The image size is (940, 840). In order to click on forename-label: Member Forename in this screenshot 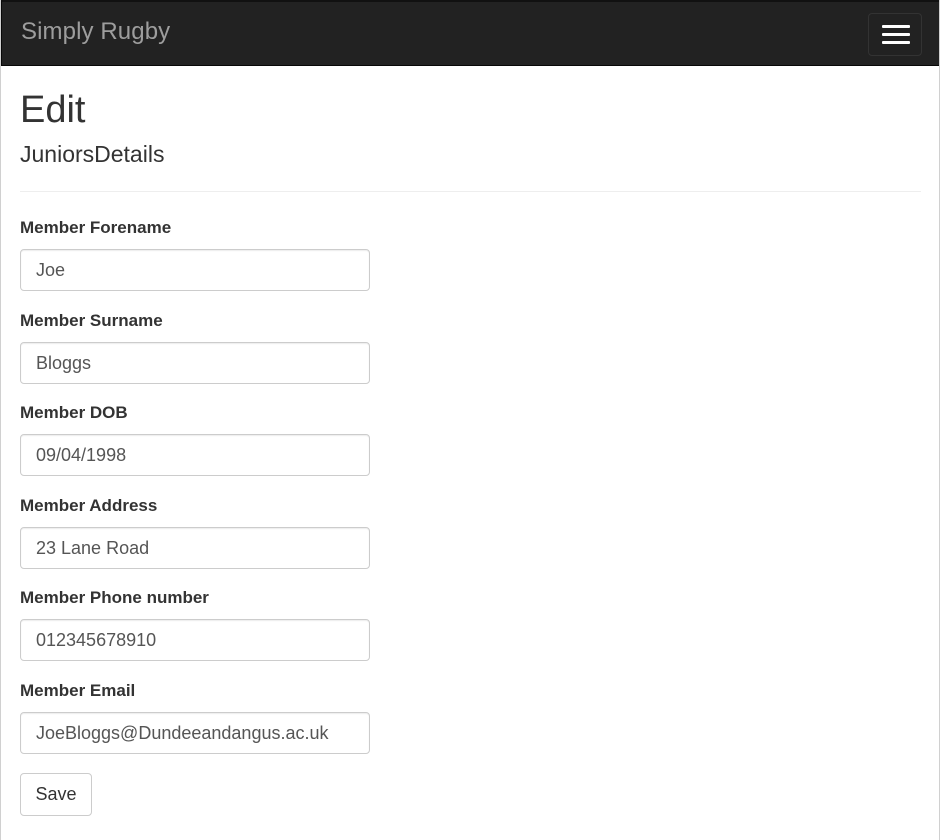, I will do `click(96, 227)`.